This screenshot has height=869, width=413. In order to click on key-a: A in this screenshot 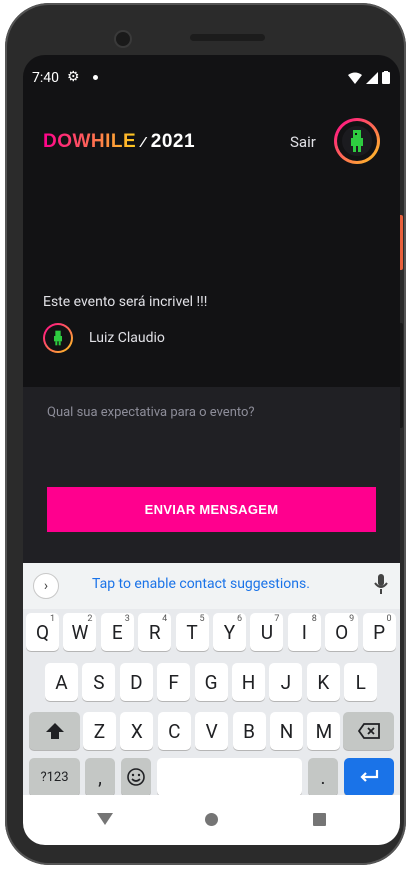, I will do `click(61, 682)`.